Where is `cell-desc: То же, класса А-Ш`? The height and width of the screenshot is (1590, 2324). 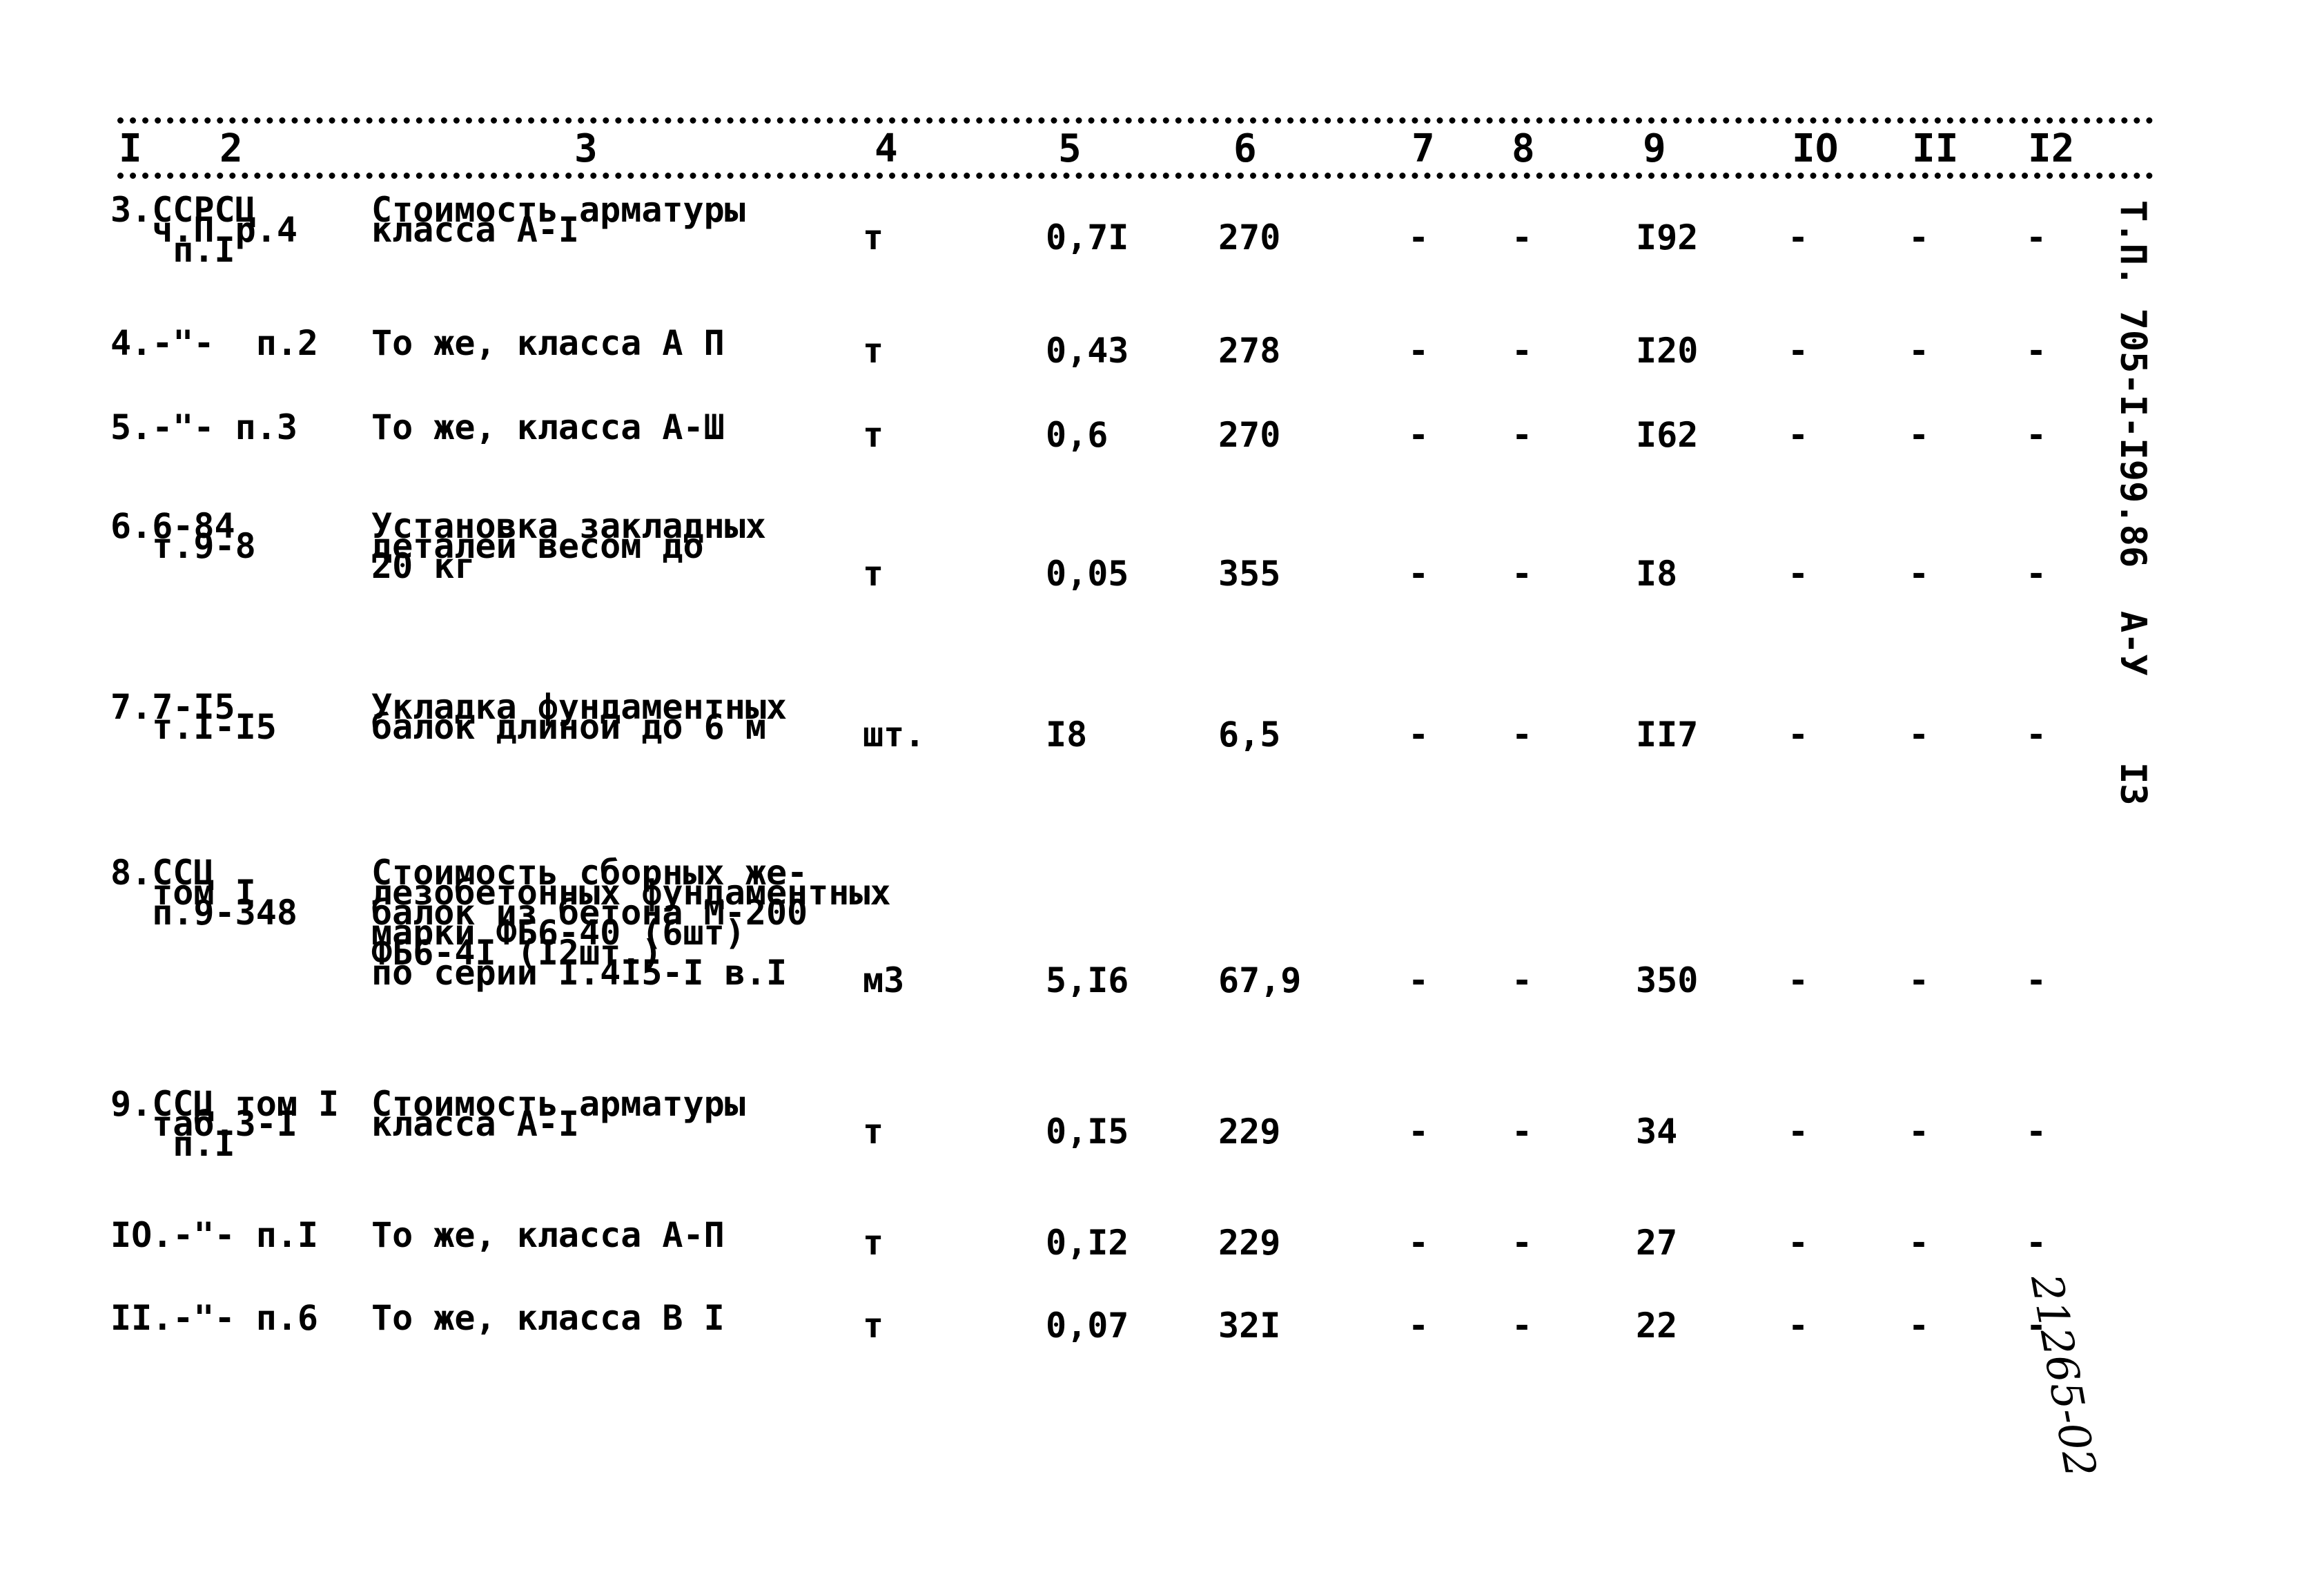
cell-desc: То же, класса А-Ш is located at coordinates (548, 427).